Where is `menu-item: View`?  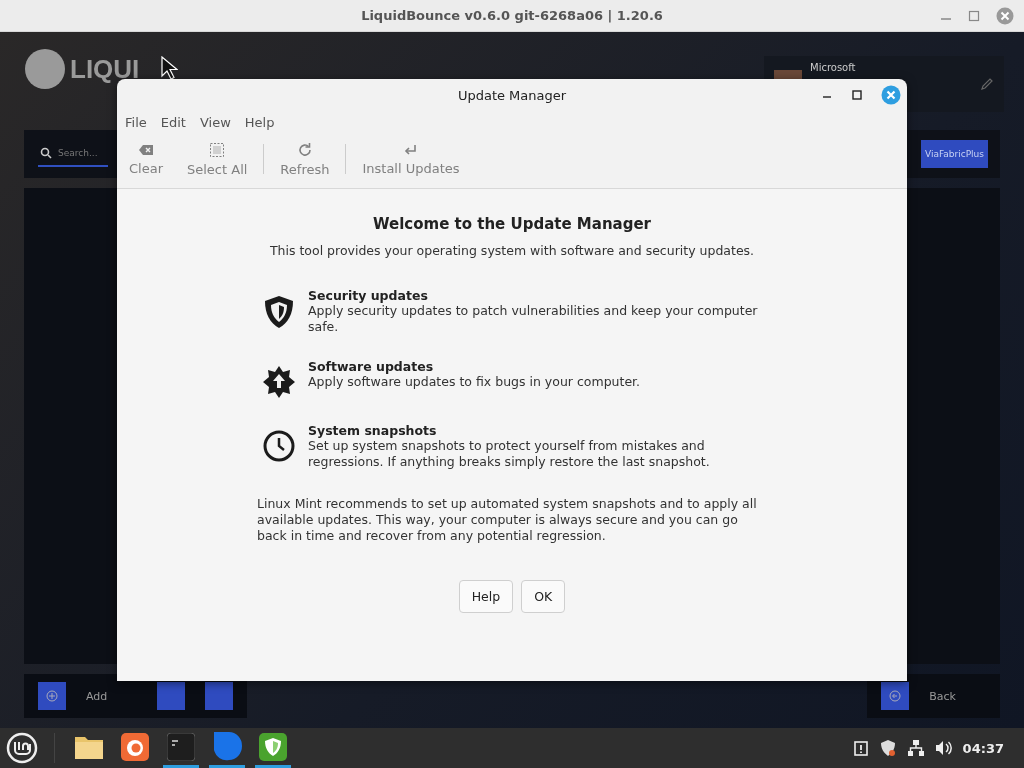
menu-item: View is located at coordinates (215, 122).